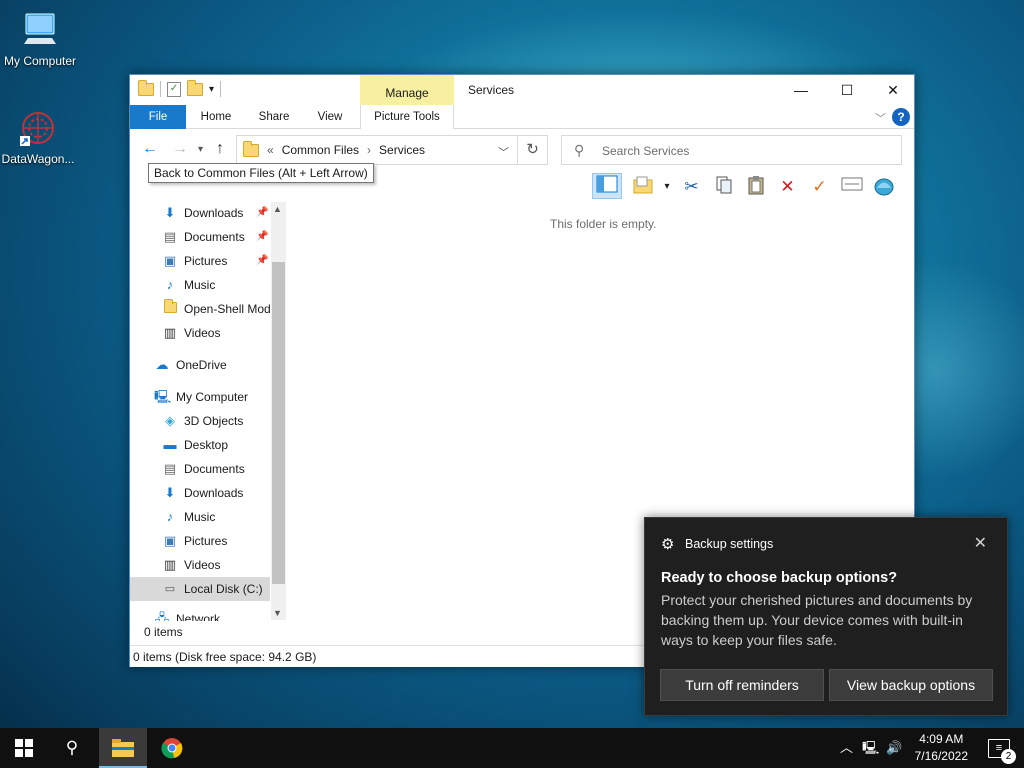 This screenshot has width=1024, height=768. What do you see at coordinates (911, 685) in the screenshot?
I see `view-backup-options-button: View backup options` at bounding box center [911, 685].